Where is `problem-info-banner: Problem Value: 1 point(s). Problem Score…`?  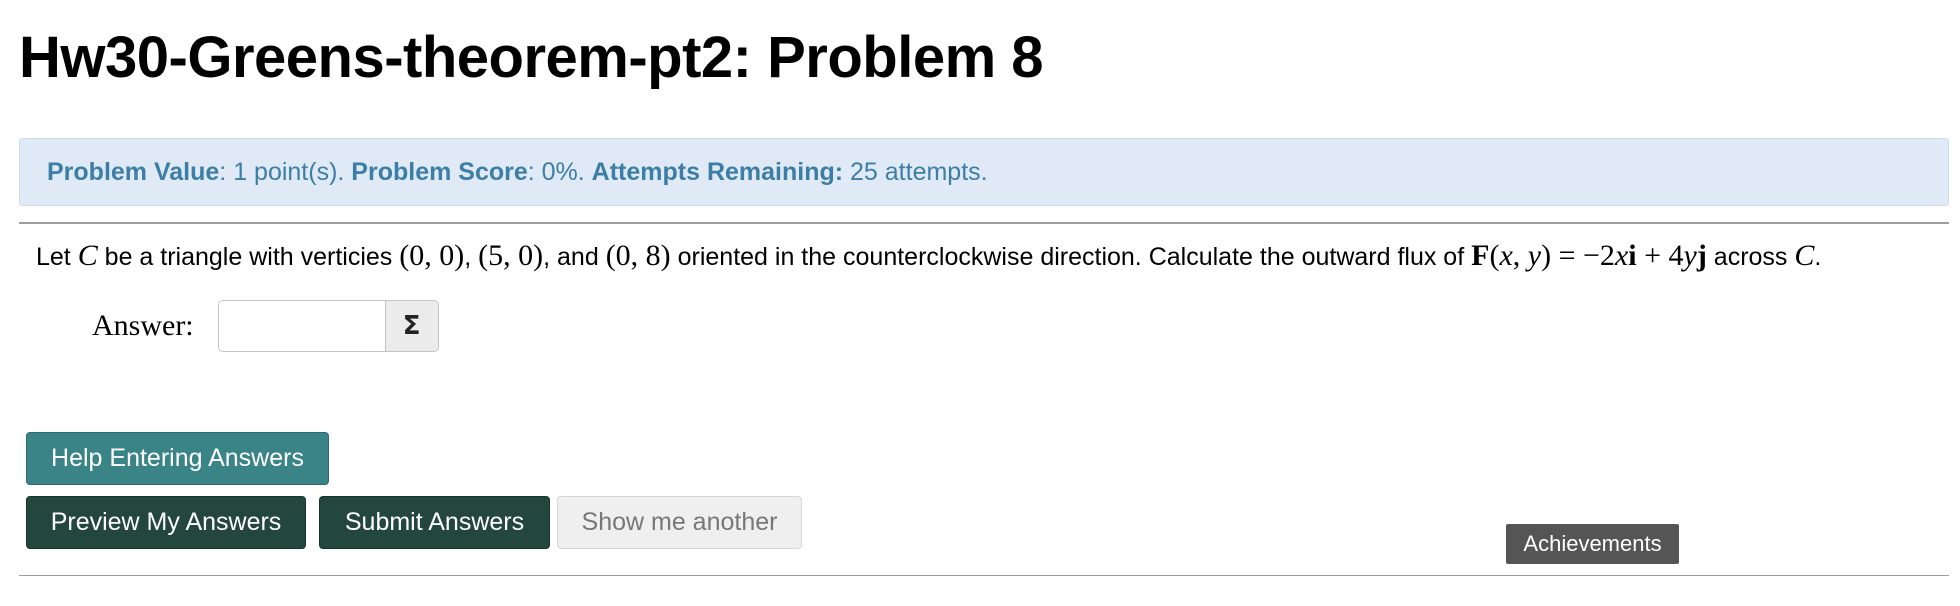
problem-info-banner: Problem Value: 1 point(s). Problem Score… is located at coordinates (984, 172).